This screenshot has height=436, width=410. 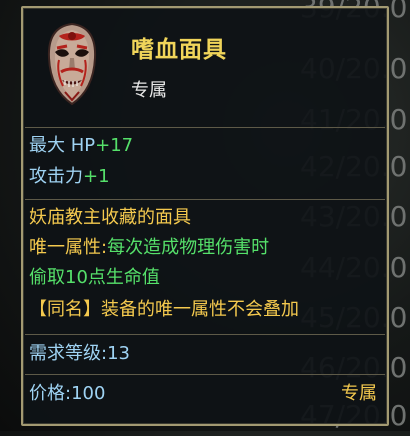 I want to click on stat-max-hp: 最大 HP+17, so click(x=81, y=146).